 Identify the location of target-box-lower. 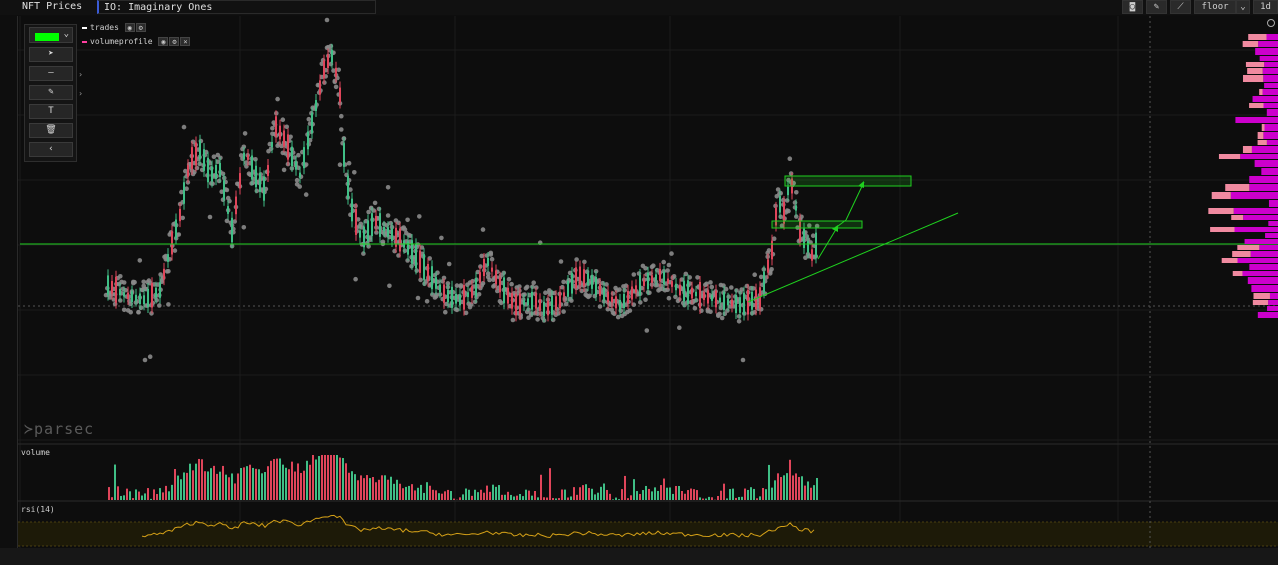
(817, 224).